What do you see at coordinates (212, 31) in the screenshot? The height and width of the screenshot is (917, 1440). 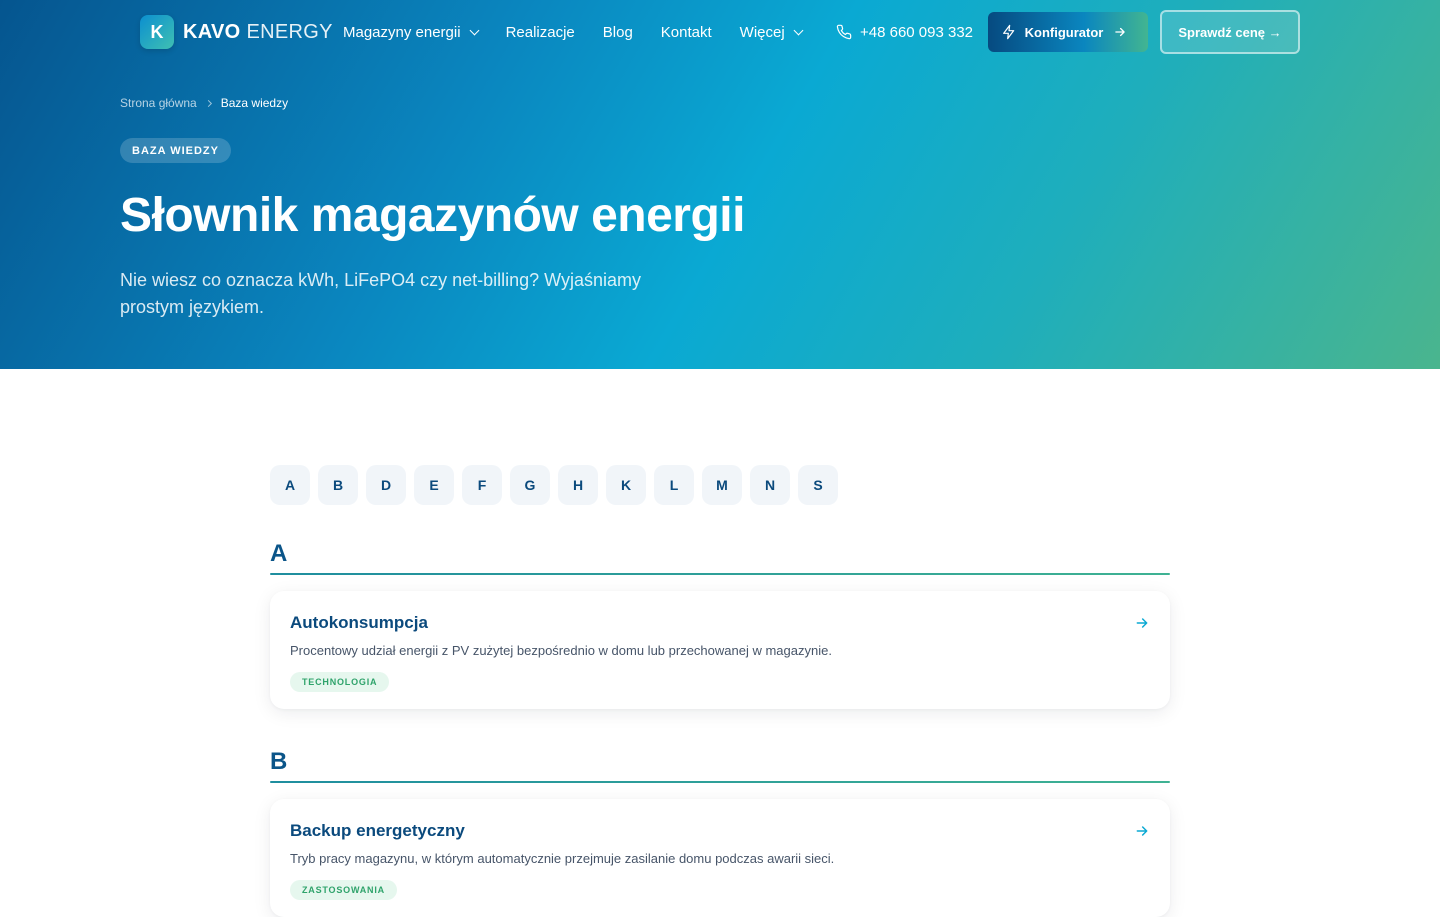 I see `logo-text-bold: KAVO` at bounding box center [212, 31].